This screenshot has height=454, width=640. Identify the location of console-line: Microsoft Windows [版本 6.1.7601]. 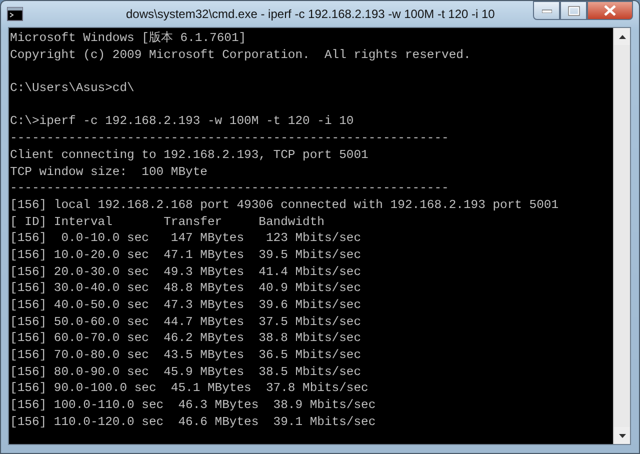
(129, 38).